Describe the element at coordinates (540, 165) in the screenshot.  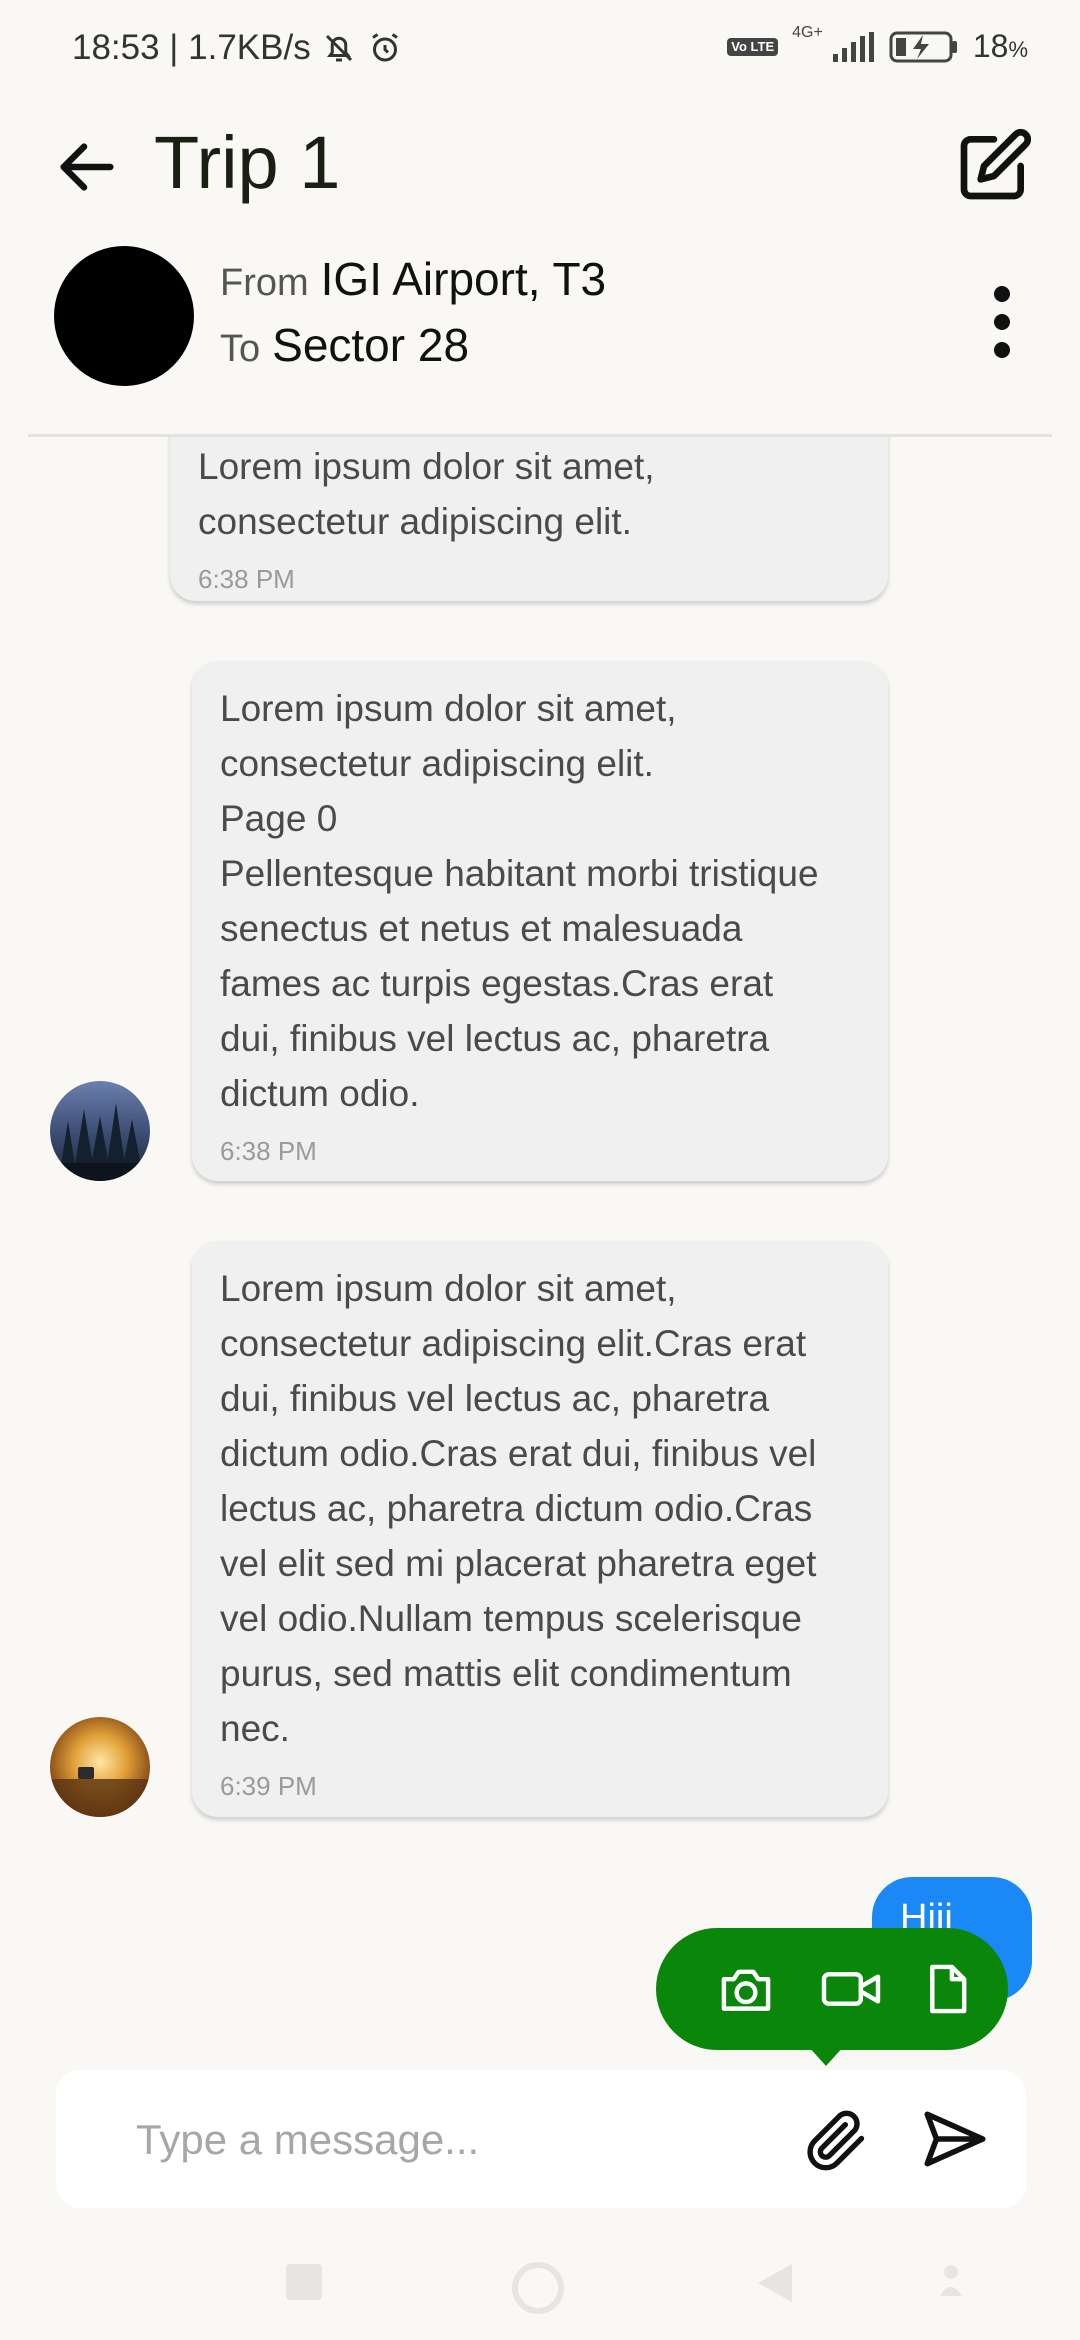
I see `app-header: Trip 1` at that location.